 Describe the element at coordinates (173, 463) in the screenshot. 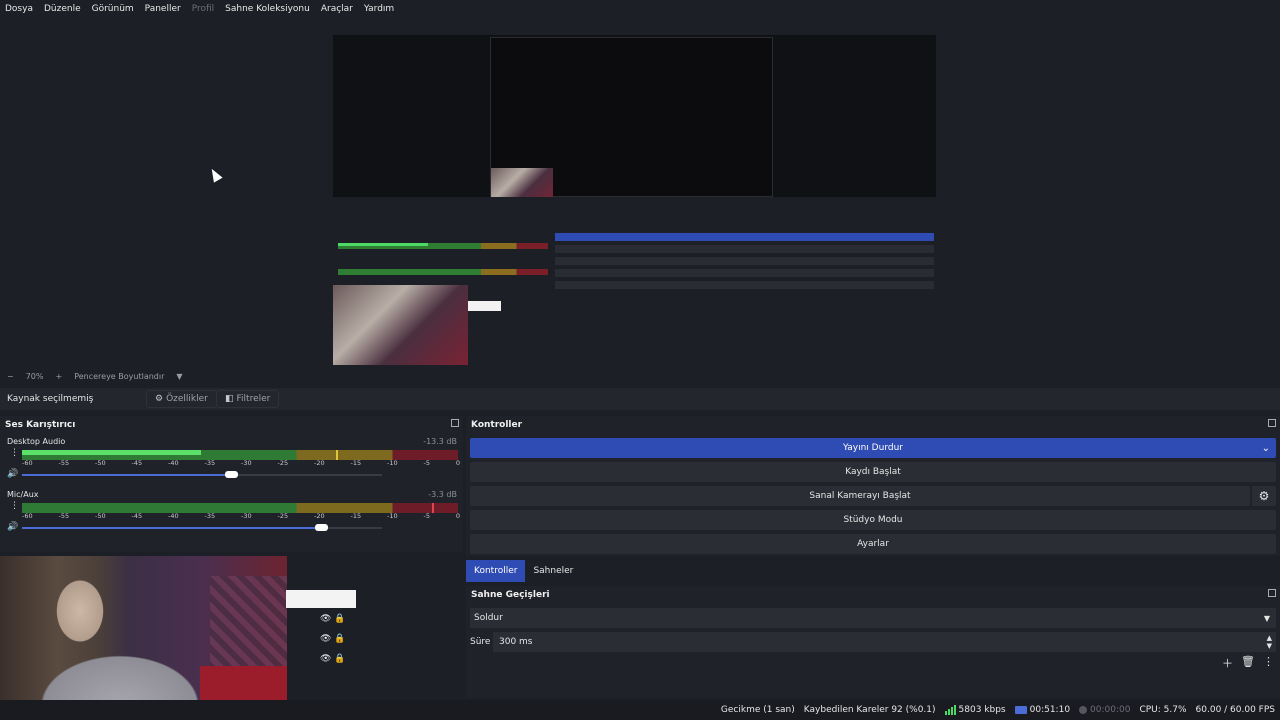

I see `meter-tick-label: -40` at that location.